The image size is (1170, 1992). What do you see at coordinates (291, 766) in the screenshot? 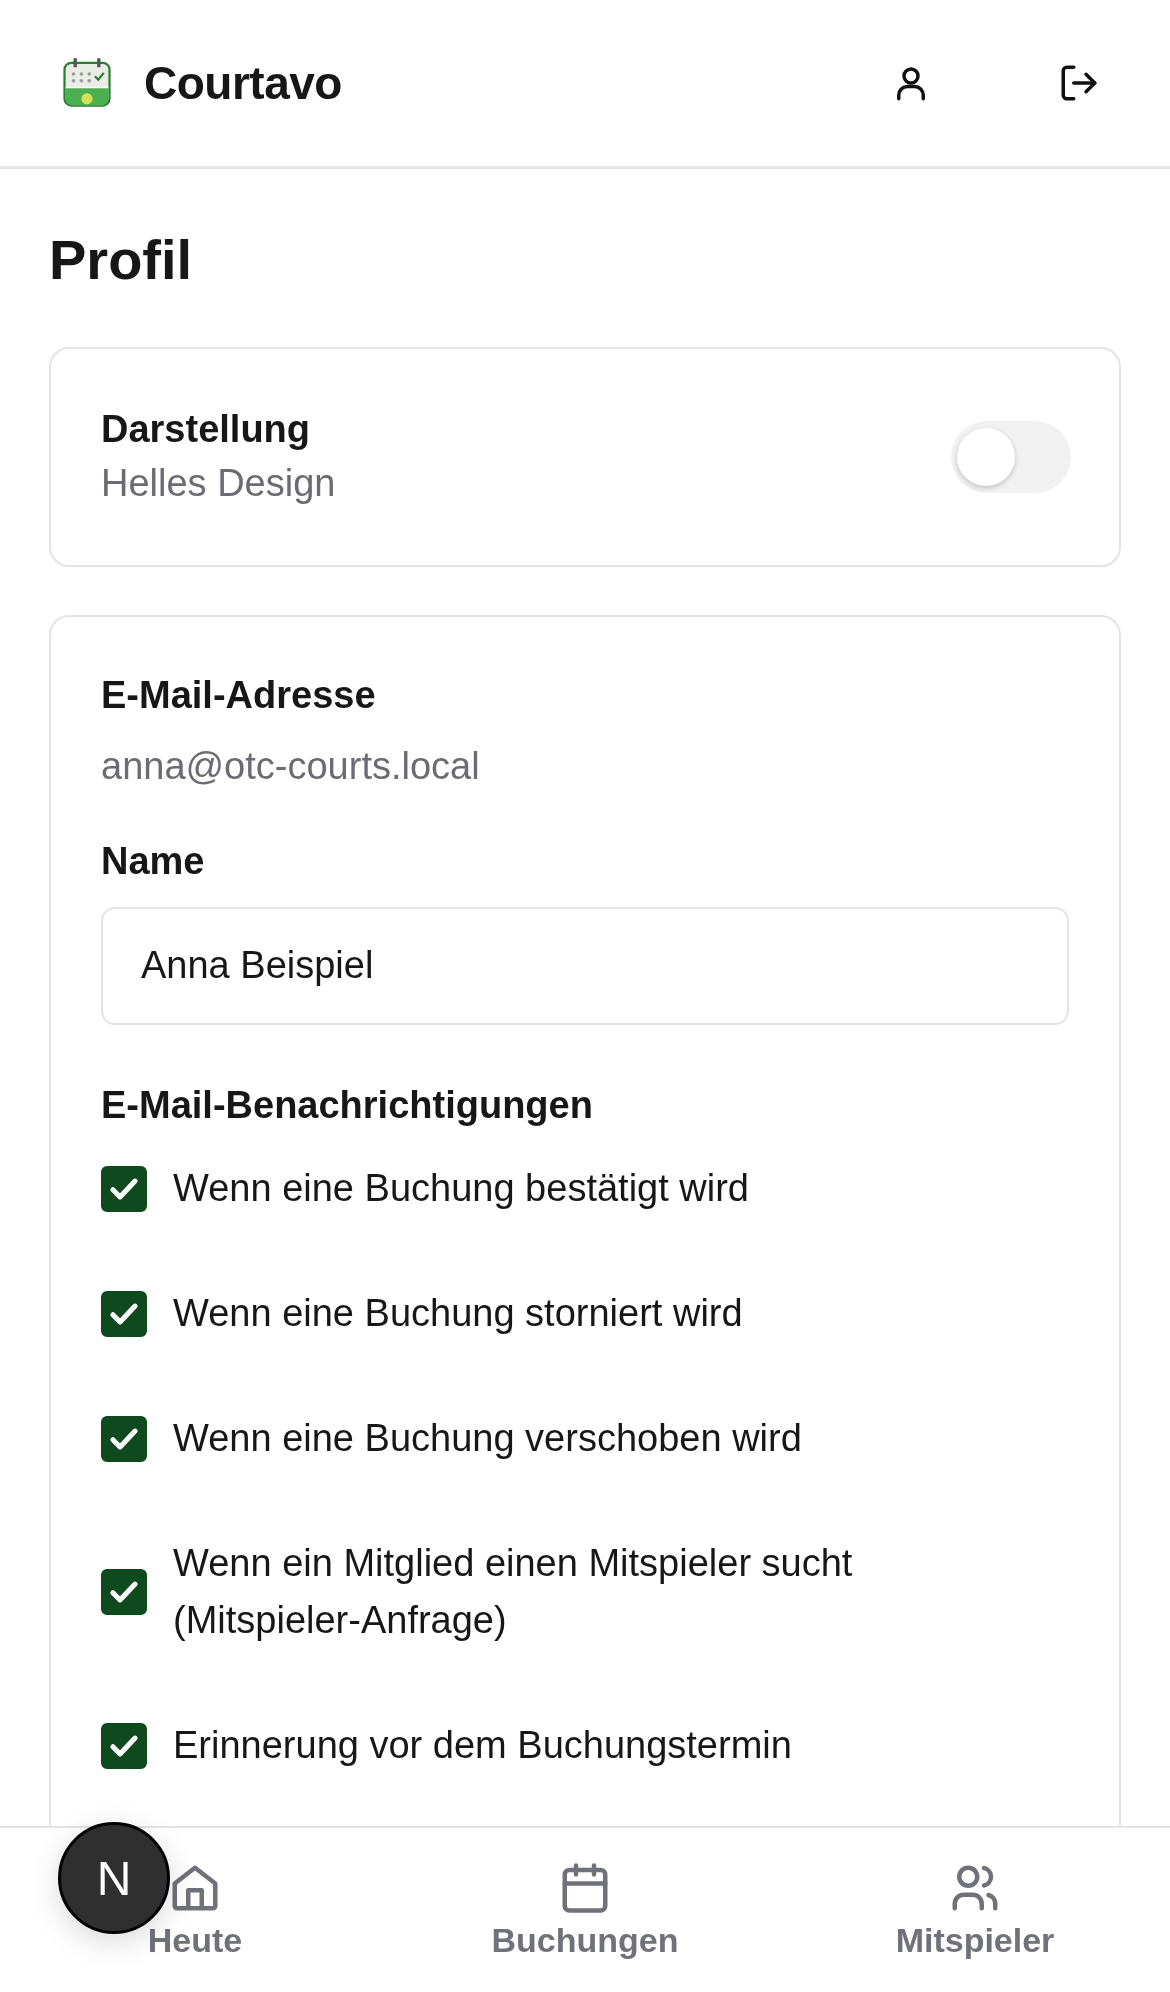
I see `email-text: anna@otc-courts.local` at bounding box center [291, 766].